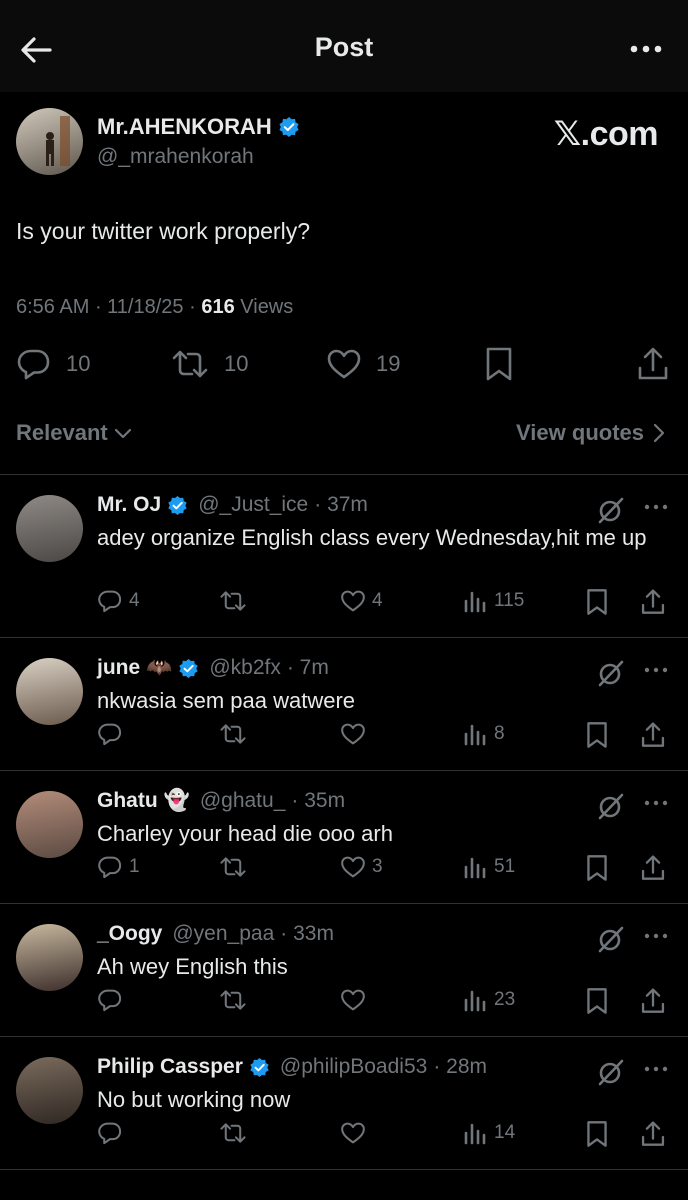 Image resolution: width=688 pixels, height=1200 pixels. Describe the element at coordinates (75, 433) in the screenshot. I see `relevant-dropdown: Relevant` at that location.